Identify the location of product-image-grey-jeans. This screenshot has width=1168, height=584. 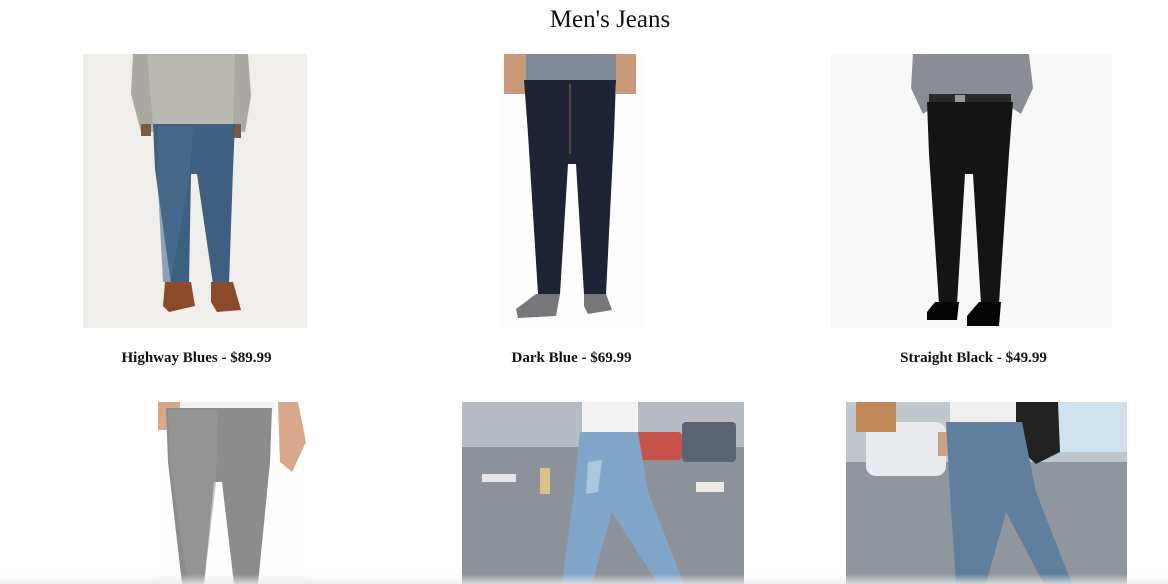
(232, 493).